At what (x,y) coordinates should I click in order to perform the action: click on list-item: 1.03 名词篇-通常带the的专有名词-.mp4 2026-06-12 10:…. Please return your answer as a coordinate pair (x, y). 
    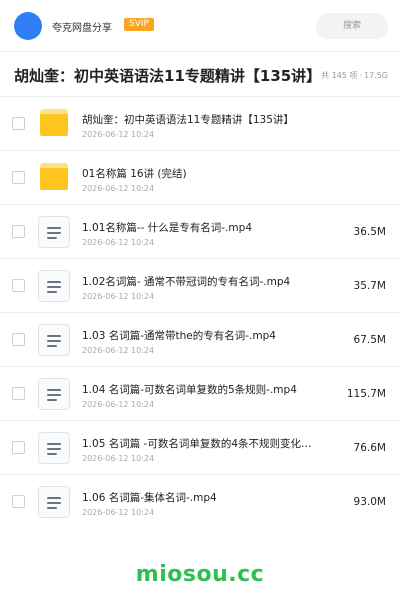
    Looking at the image, I should click on (200, 340).